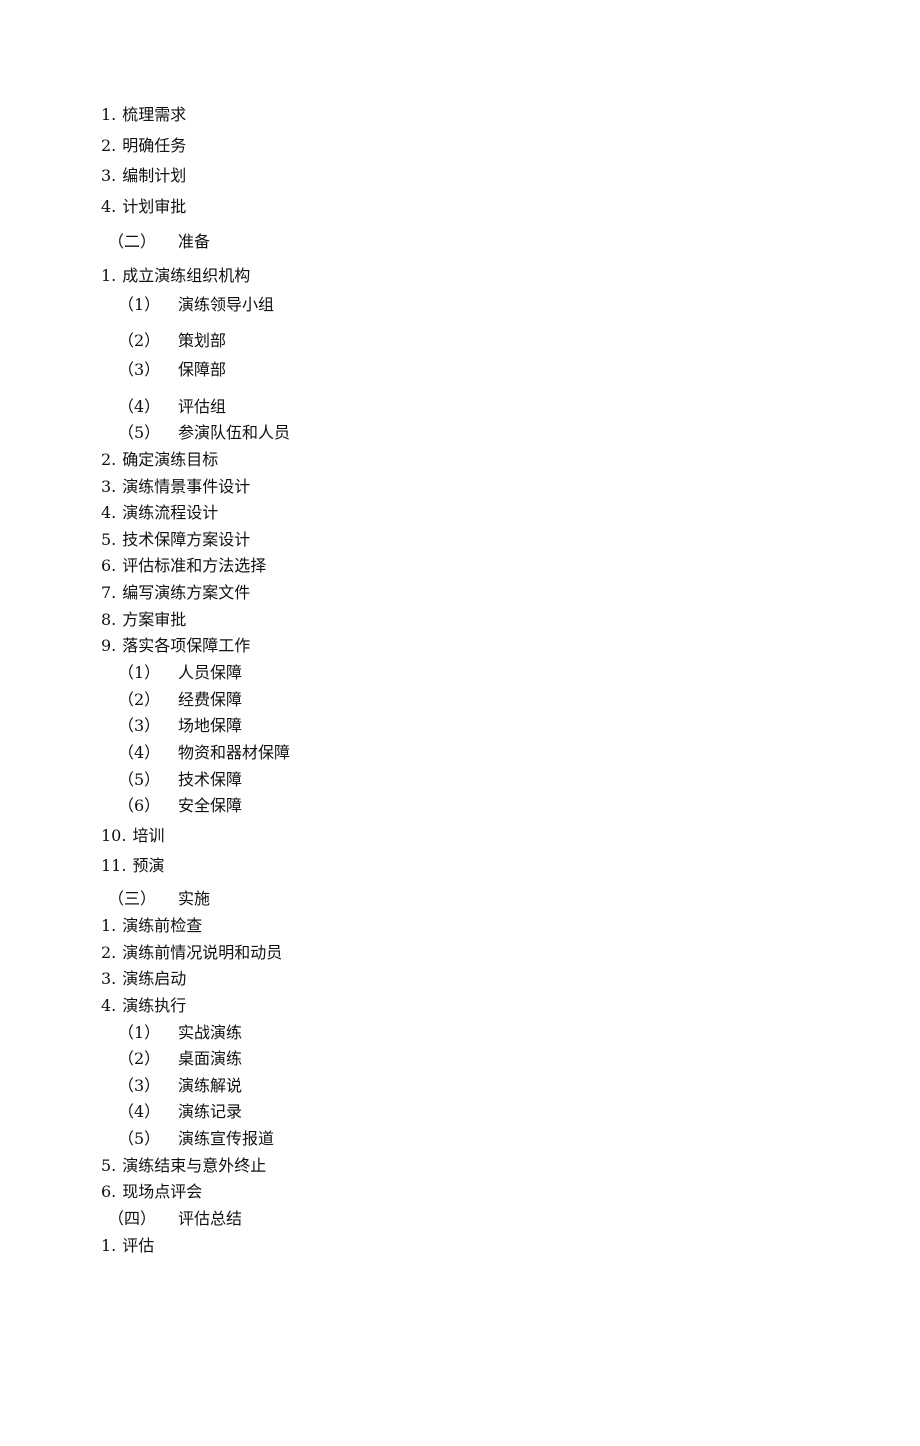 Image resolution: width=920 pixels, height=1446 pixels. Describe the element at coordinates (172, 341) in the screenshot. I see `sub-list-item: （2） 策划部` at that location.